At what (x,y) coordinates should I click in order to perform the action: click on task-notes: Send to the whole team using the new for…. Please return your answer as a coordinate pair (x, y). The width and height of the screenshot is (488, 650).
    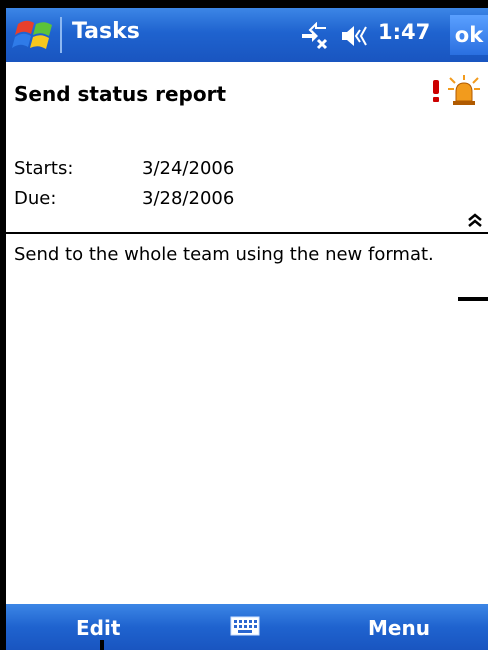
    Looking at the image, I should click on (249, 254).